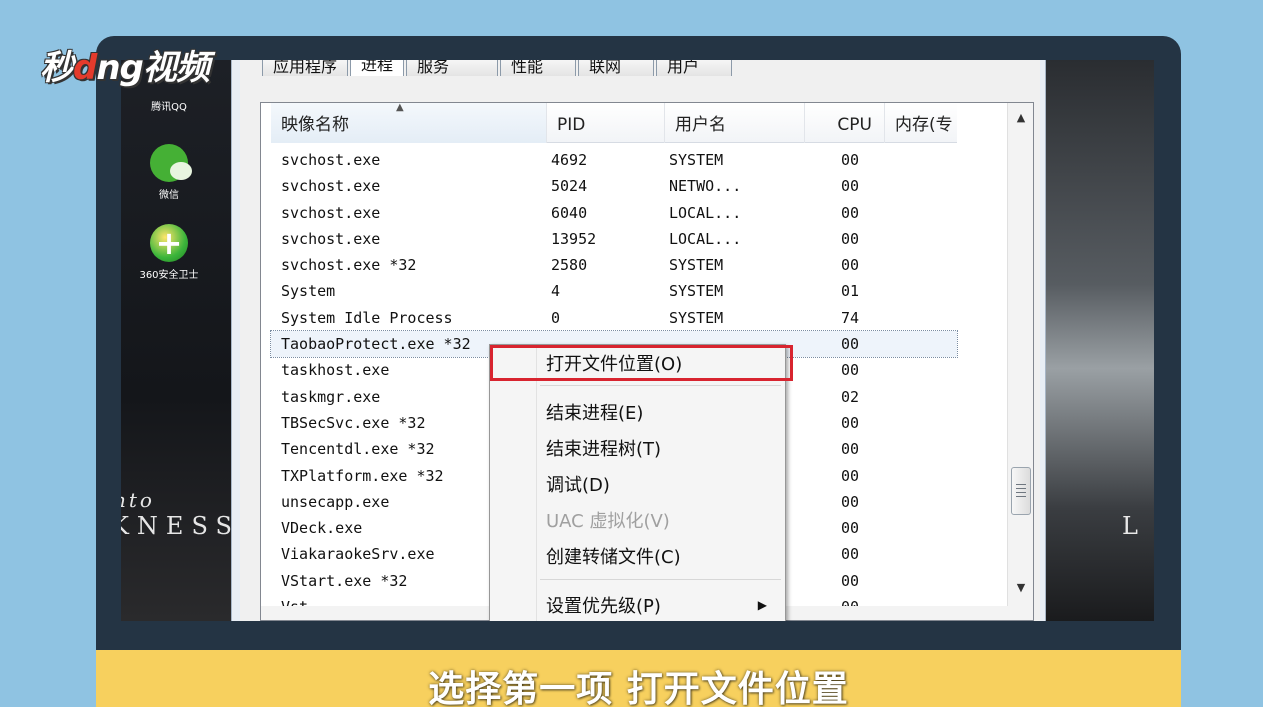  Describe the element at coordinates (574, 238) in the screenshot. I see `cell-pid: 13952` at that location.